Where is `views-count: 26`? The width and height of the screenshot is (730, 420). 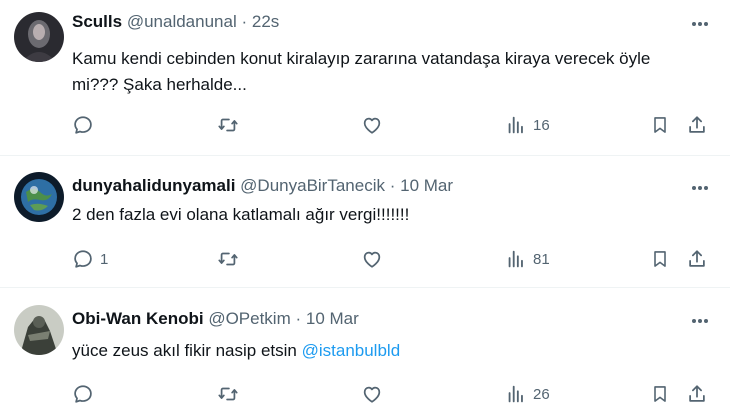 views-count: 26 is located at coordinates (541, 394).